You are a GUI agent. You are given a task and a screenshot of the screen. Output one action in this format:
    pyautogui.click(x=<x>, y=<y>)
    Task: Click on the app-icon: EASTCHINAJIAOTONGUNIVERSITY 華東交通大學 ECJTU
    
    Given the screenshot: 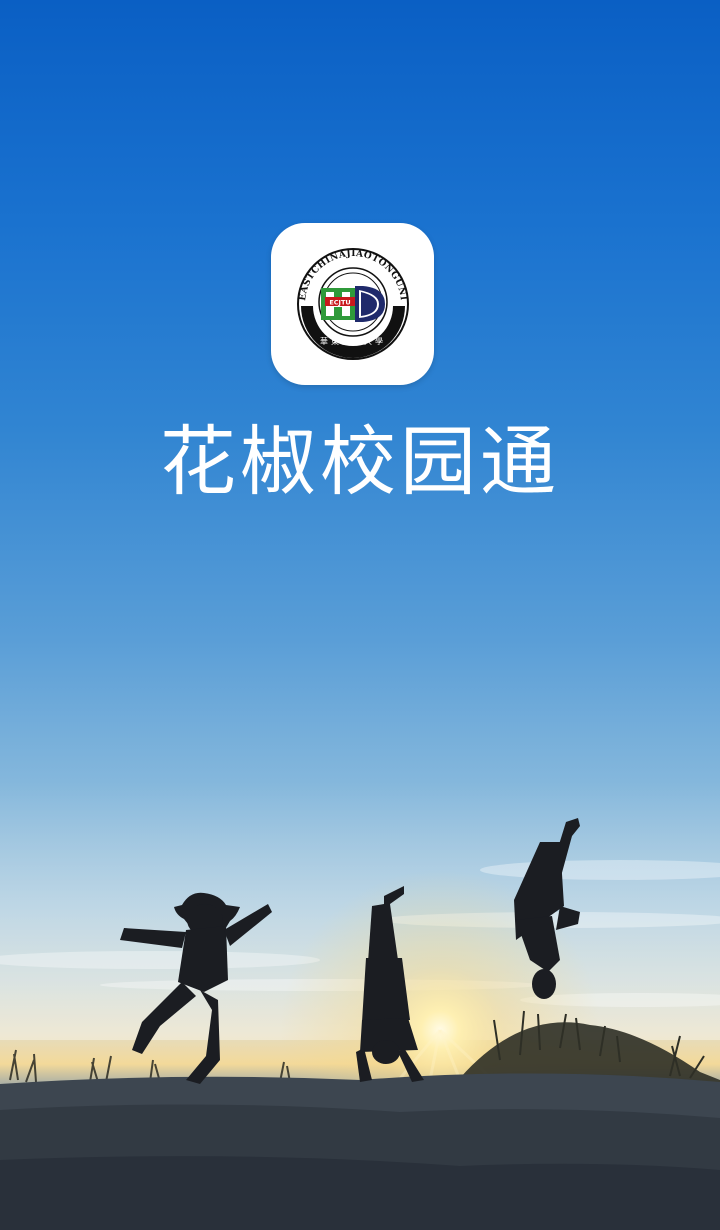 What is the action you would take?
    pyautogui.click(x=352, y=304)
    